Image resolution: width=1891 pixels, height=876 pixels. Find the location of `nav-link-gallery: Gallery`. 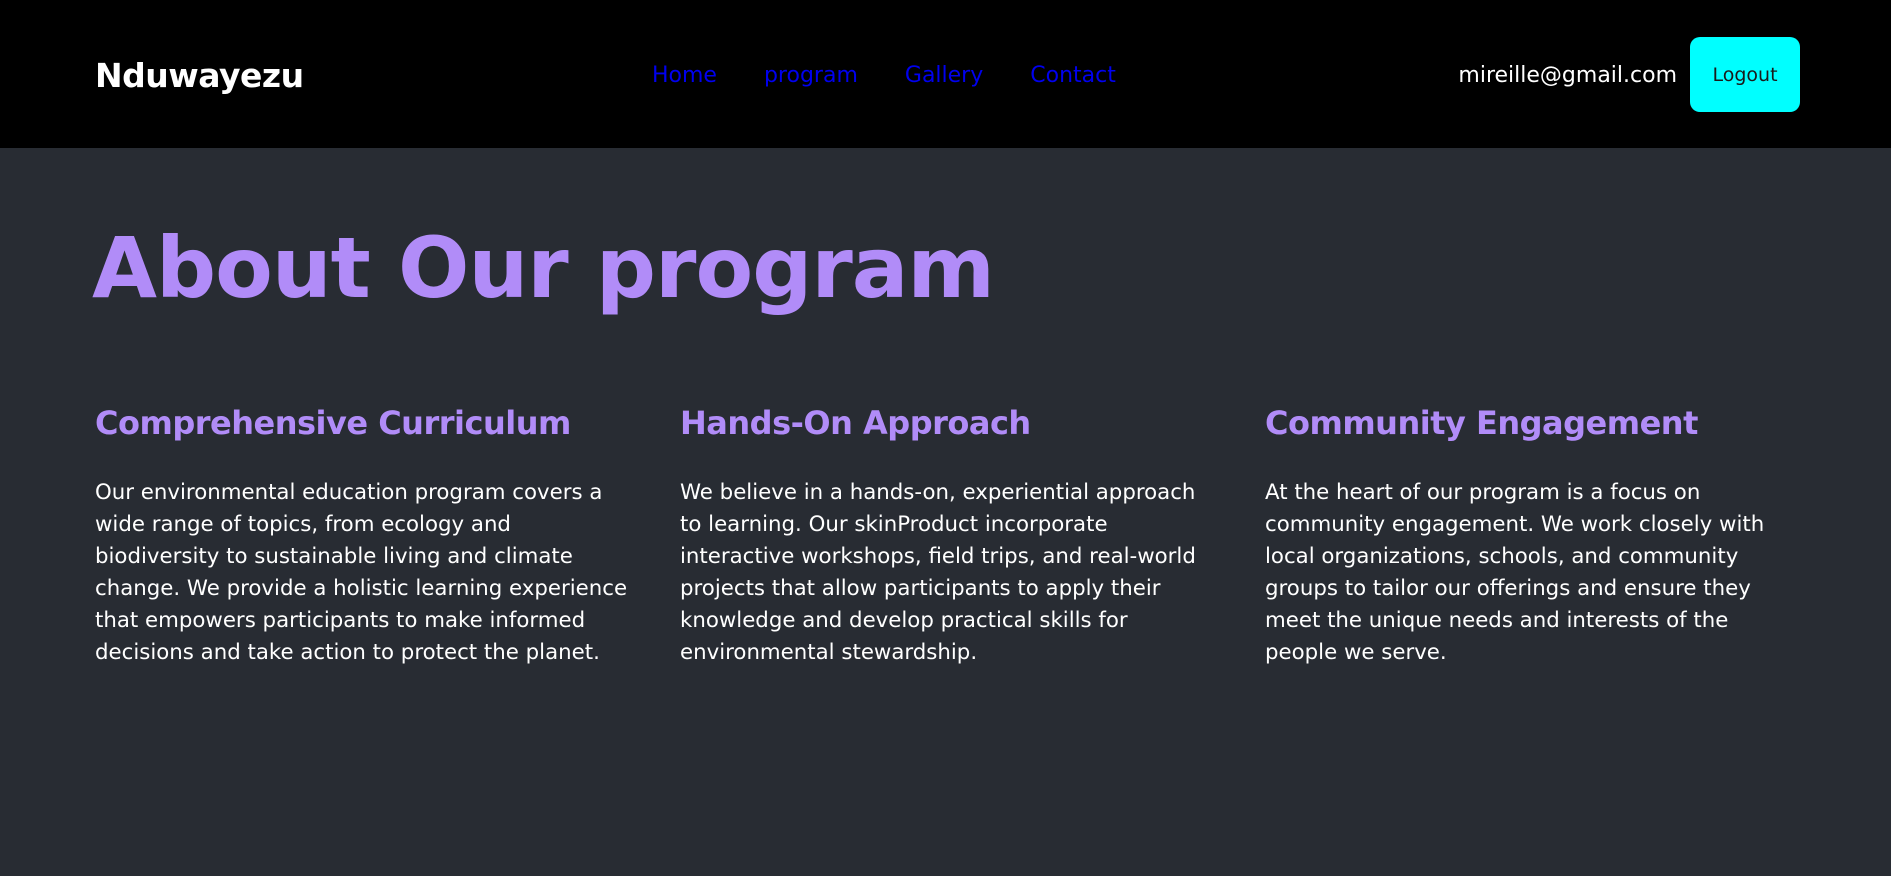

nav-link-gallery: Gallery is located at coordinates (944, 76).